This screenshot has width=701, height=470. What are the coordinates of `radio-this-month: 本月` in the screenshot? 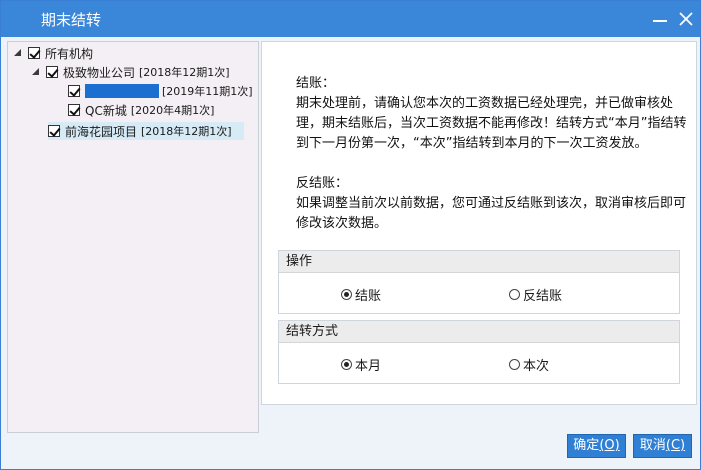 It's located at (361, 364).